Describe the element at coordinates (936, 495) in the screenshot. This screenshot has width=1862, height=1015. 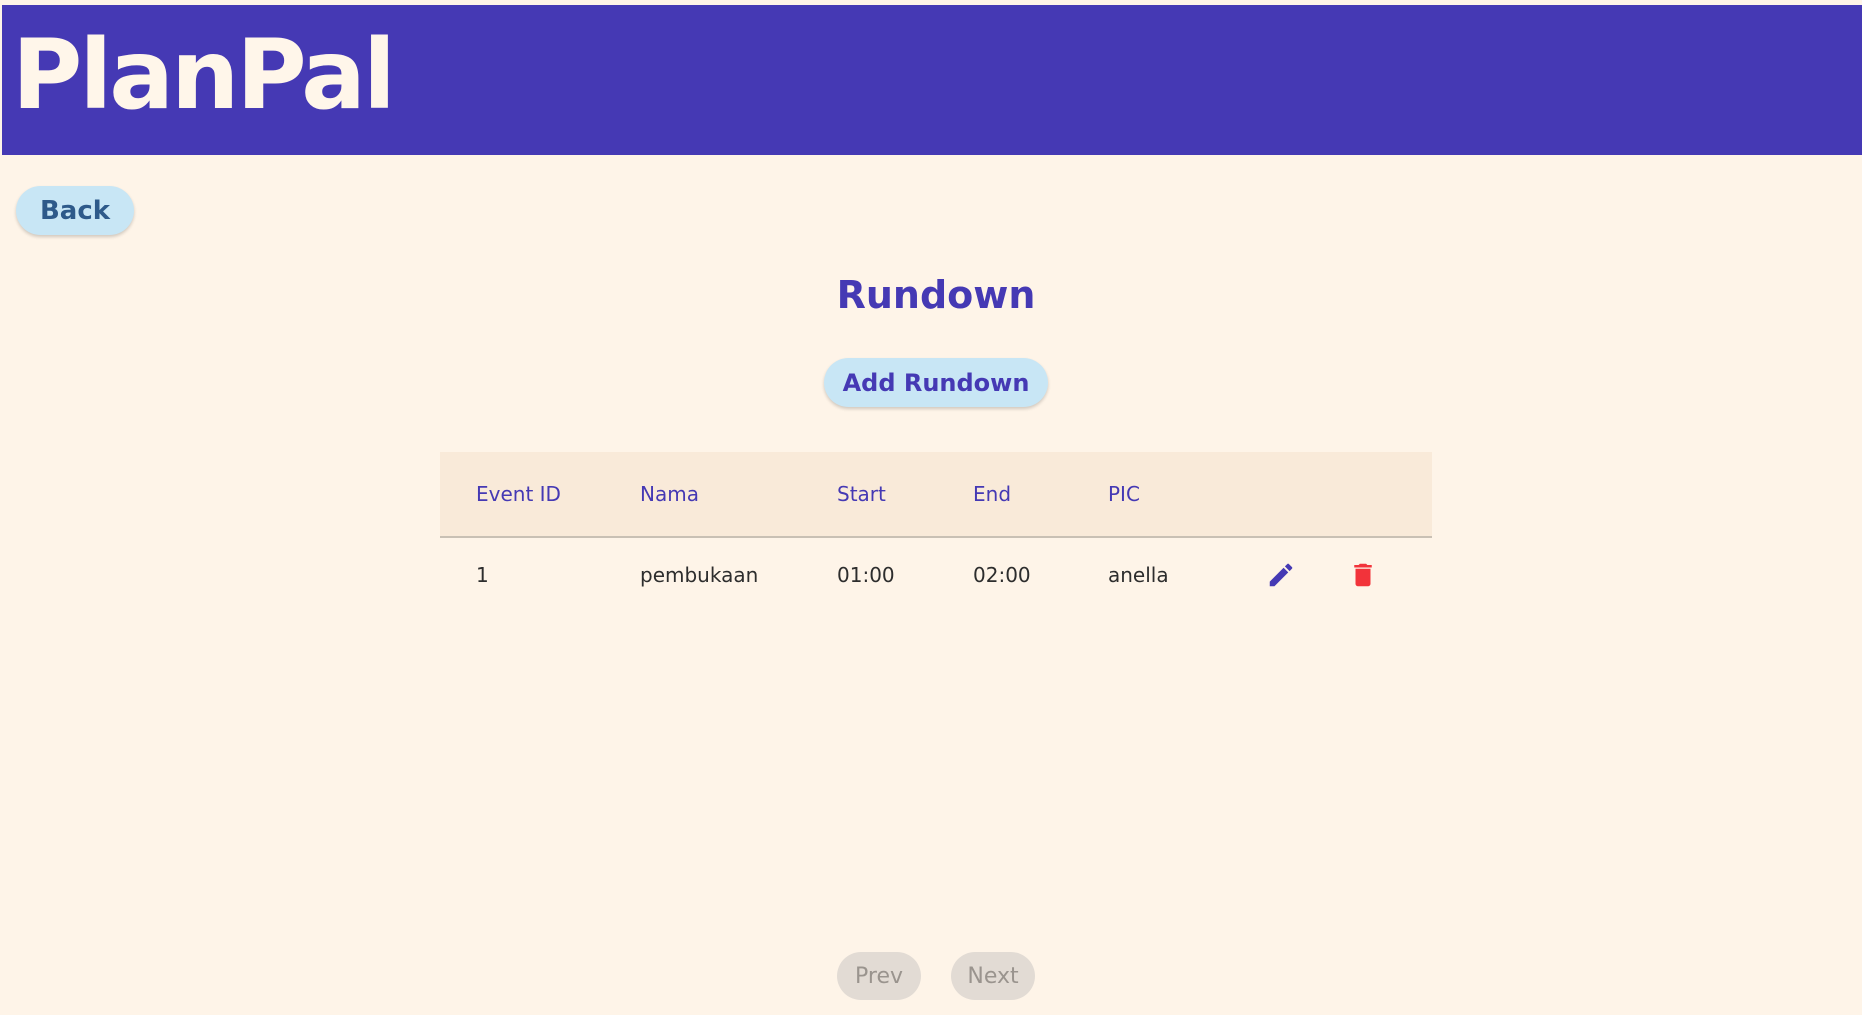
I see `table-header-row: Event ID Nama Start End PIC` at that location.